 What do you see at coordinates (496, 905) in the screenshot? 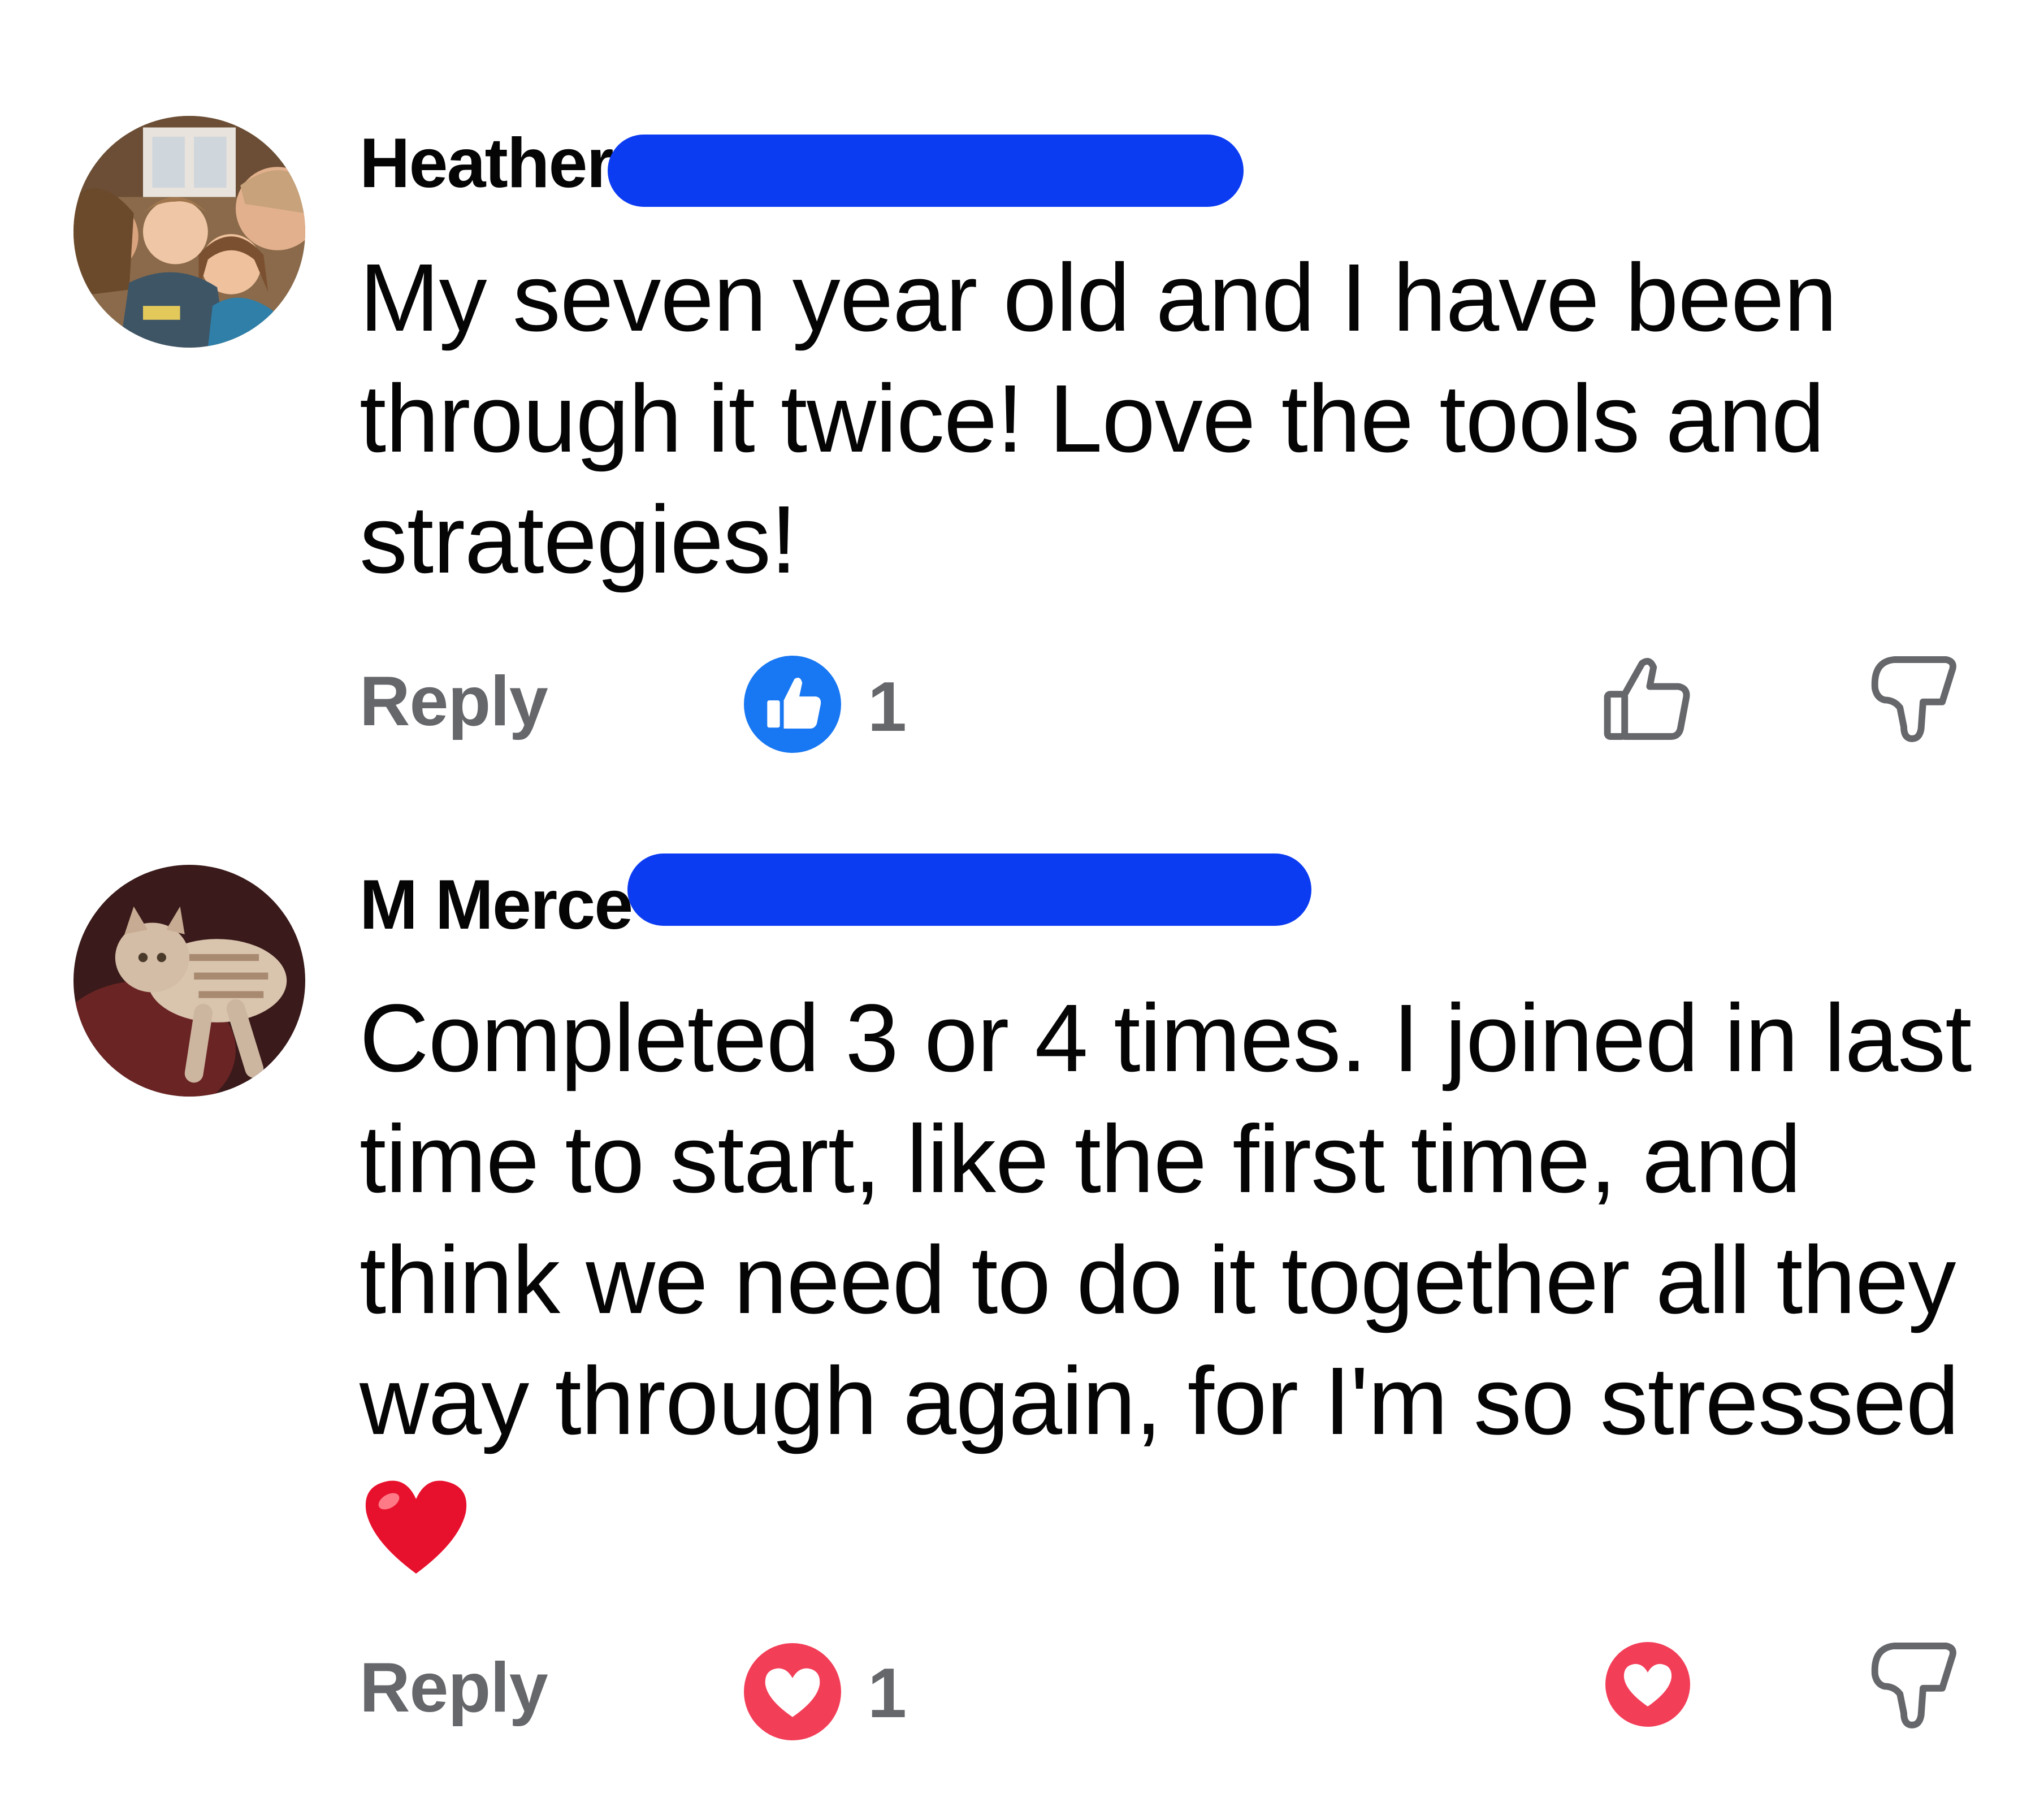
I see `comment-author-name: M Merce` at bounding box center [496, 905].